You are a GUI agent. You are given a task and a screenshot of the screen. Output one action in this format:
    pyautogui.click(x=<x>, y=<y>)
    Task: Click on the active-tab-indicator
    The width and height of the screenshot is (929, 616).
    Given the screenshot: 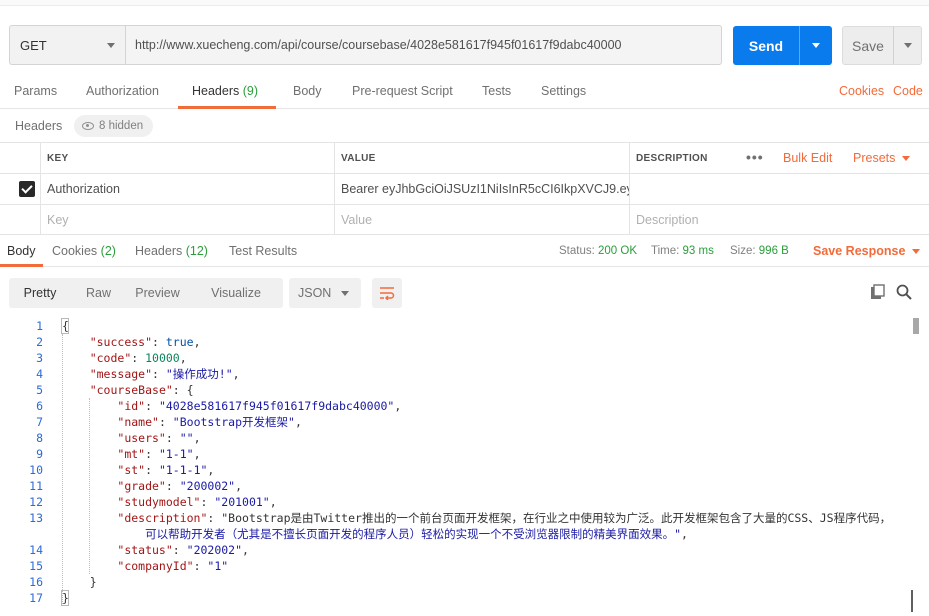 What is the action you would take?
    pyautogui.click(x=227, y=107)
    